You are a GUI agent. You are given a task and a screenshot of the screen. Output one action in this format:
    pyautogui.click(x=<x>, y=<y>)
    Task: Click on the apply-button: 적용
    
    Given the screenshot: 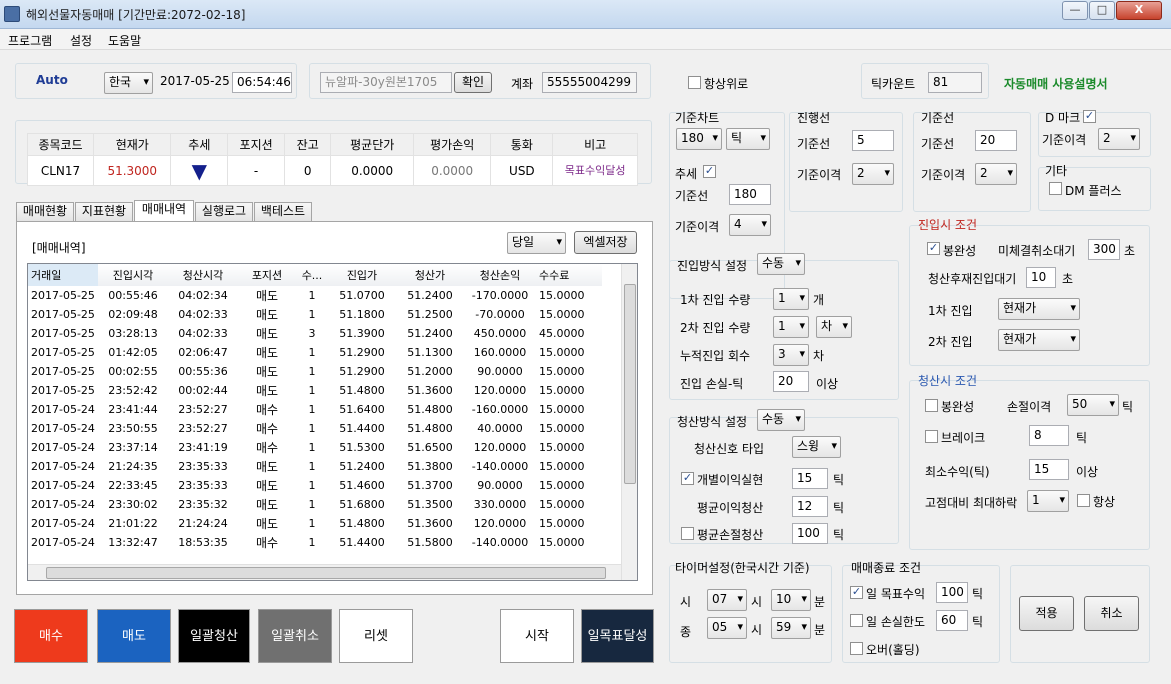 What is the action you would take?
    pyautogui.click(x=1046, y=613)
    